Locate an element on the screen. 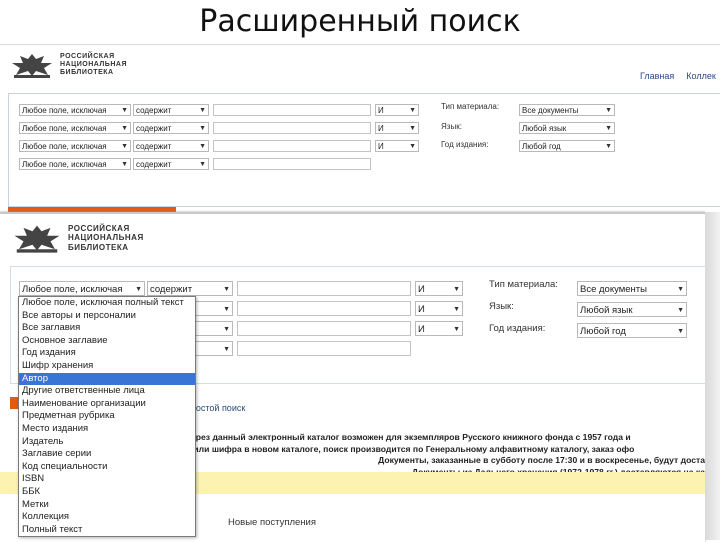  slide-title: Расширенный поиск is located at coordinates (360, 21).